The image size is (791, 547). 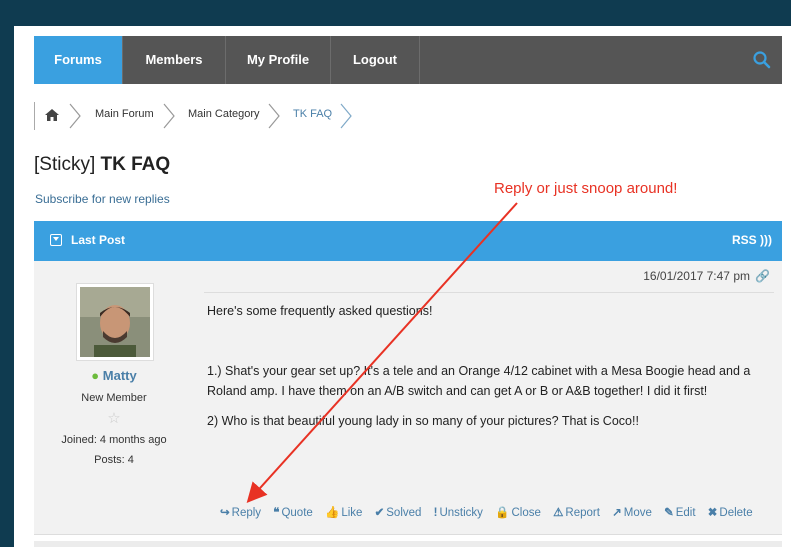 What do you see at coordinates (278, 60) in the screenshot?
I see `nav-my-profile: My Profile` at bounding box center [278, 60].